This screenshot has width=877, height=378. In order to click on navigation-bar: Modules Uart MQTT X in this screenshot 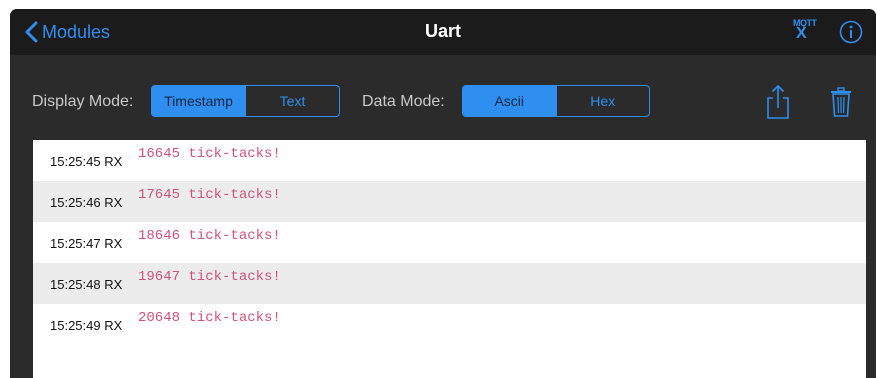, I will do `click(443, 32)`.